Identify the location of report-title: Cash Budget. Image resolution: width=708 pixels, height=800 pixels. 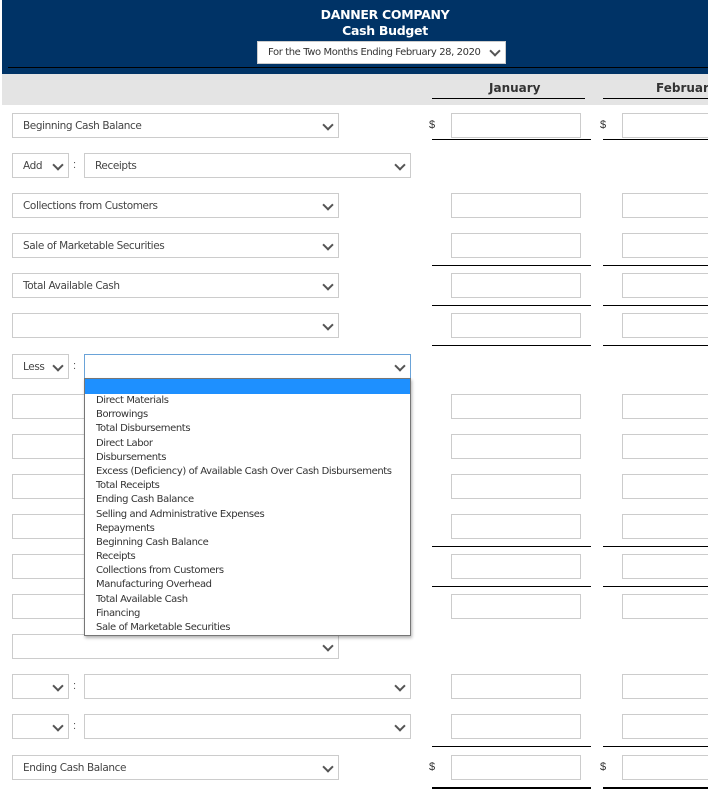
(385, 30).